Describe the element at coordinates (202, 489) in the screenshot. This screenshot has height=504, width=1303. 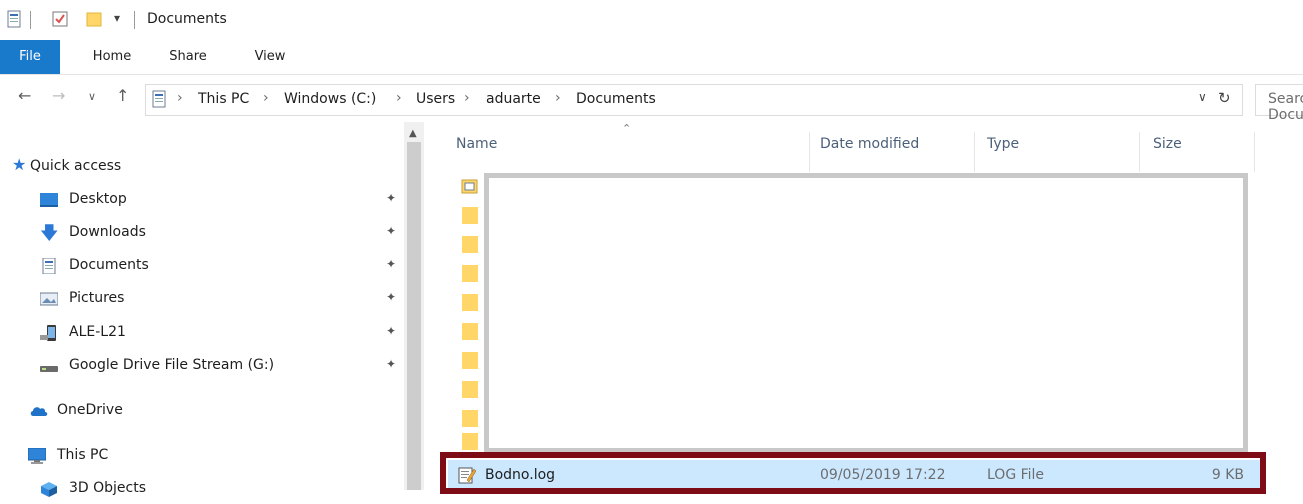
I see `nav-item-3d-objects: 3D Objects` at that location.